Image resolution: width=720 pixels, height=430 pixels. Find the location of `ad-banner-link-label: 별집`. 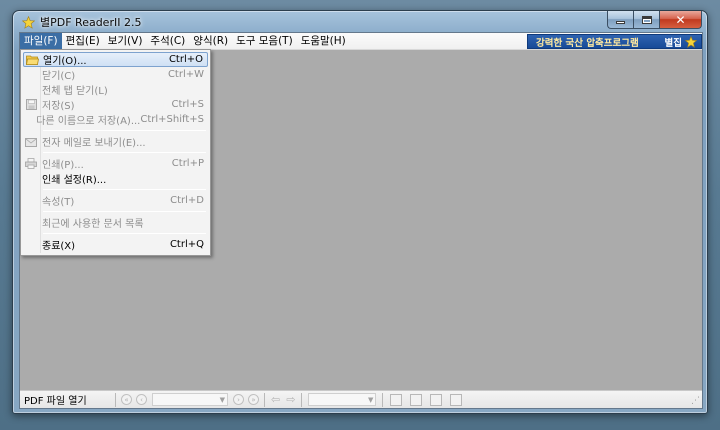

ad-banner-link-label: 별집 is located at coordinates (673, 43).